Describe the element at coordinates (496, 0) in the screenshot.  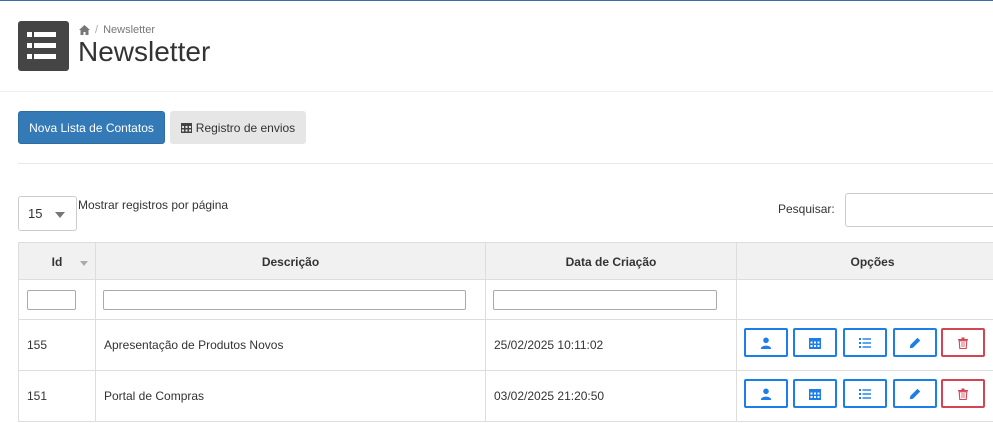
I see `top-accent-line` at that location.